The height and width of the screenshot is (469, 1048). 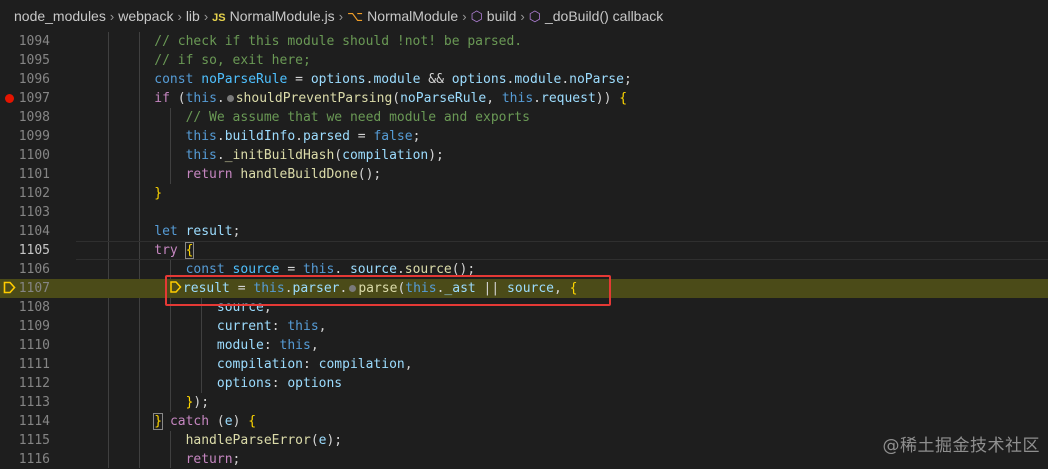 I want to click on code-line: 1112 options: options, so click(x=524, y=383).